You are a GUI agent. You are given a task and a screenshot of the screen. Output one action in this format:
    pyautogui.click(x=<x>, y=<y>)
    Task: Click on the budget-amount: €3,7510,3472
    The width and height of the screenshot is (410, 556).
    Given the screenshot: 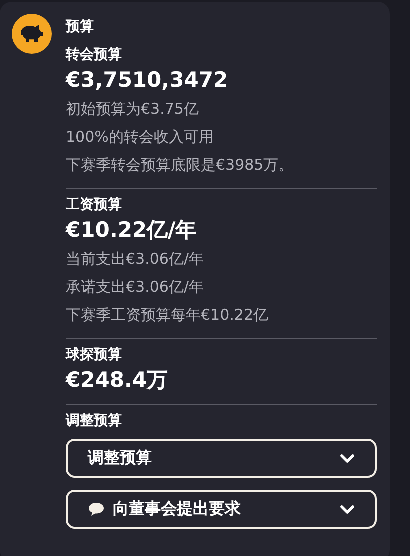 What is the action you would take?
    pyautogui.click(x=148, y=80)
    